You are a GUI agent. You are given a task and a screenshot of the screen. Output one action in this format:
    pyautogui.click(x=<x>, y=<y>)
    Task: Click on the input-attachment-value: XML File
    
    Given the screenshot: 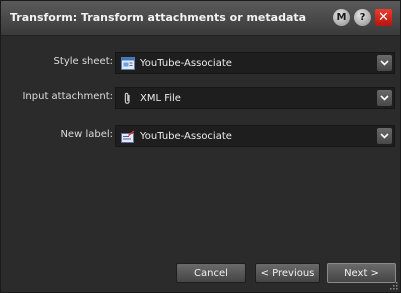 What is the action you would take?
    pyautogui.click(x=160, y=98)
    